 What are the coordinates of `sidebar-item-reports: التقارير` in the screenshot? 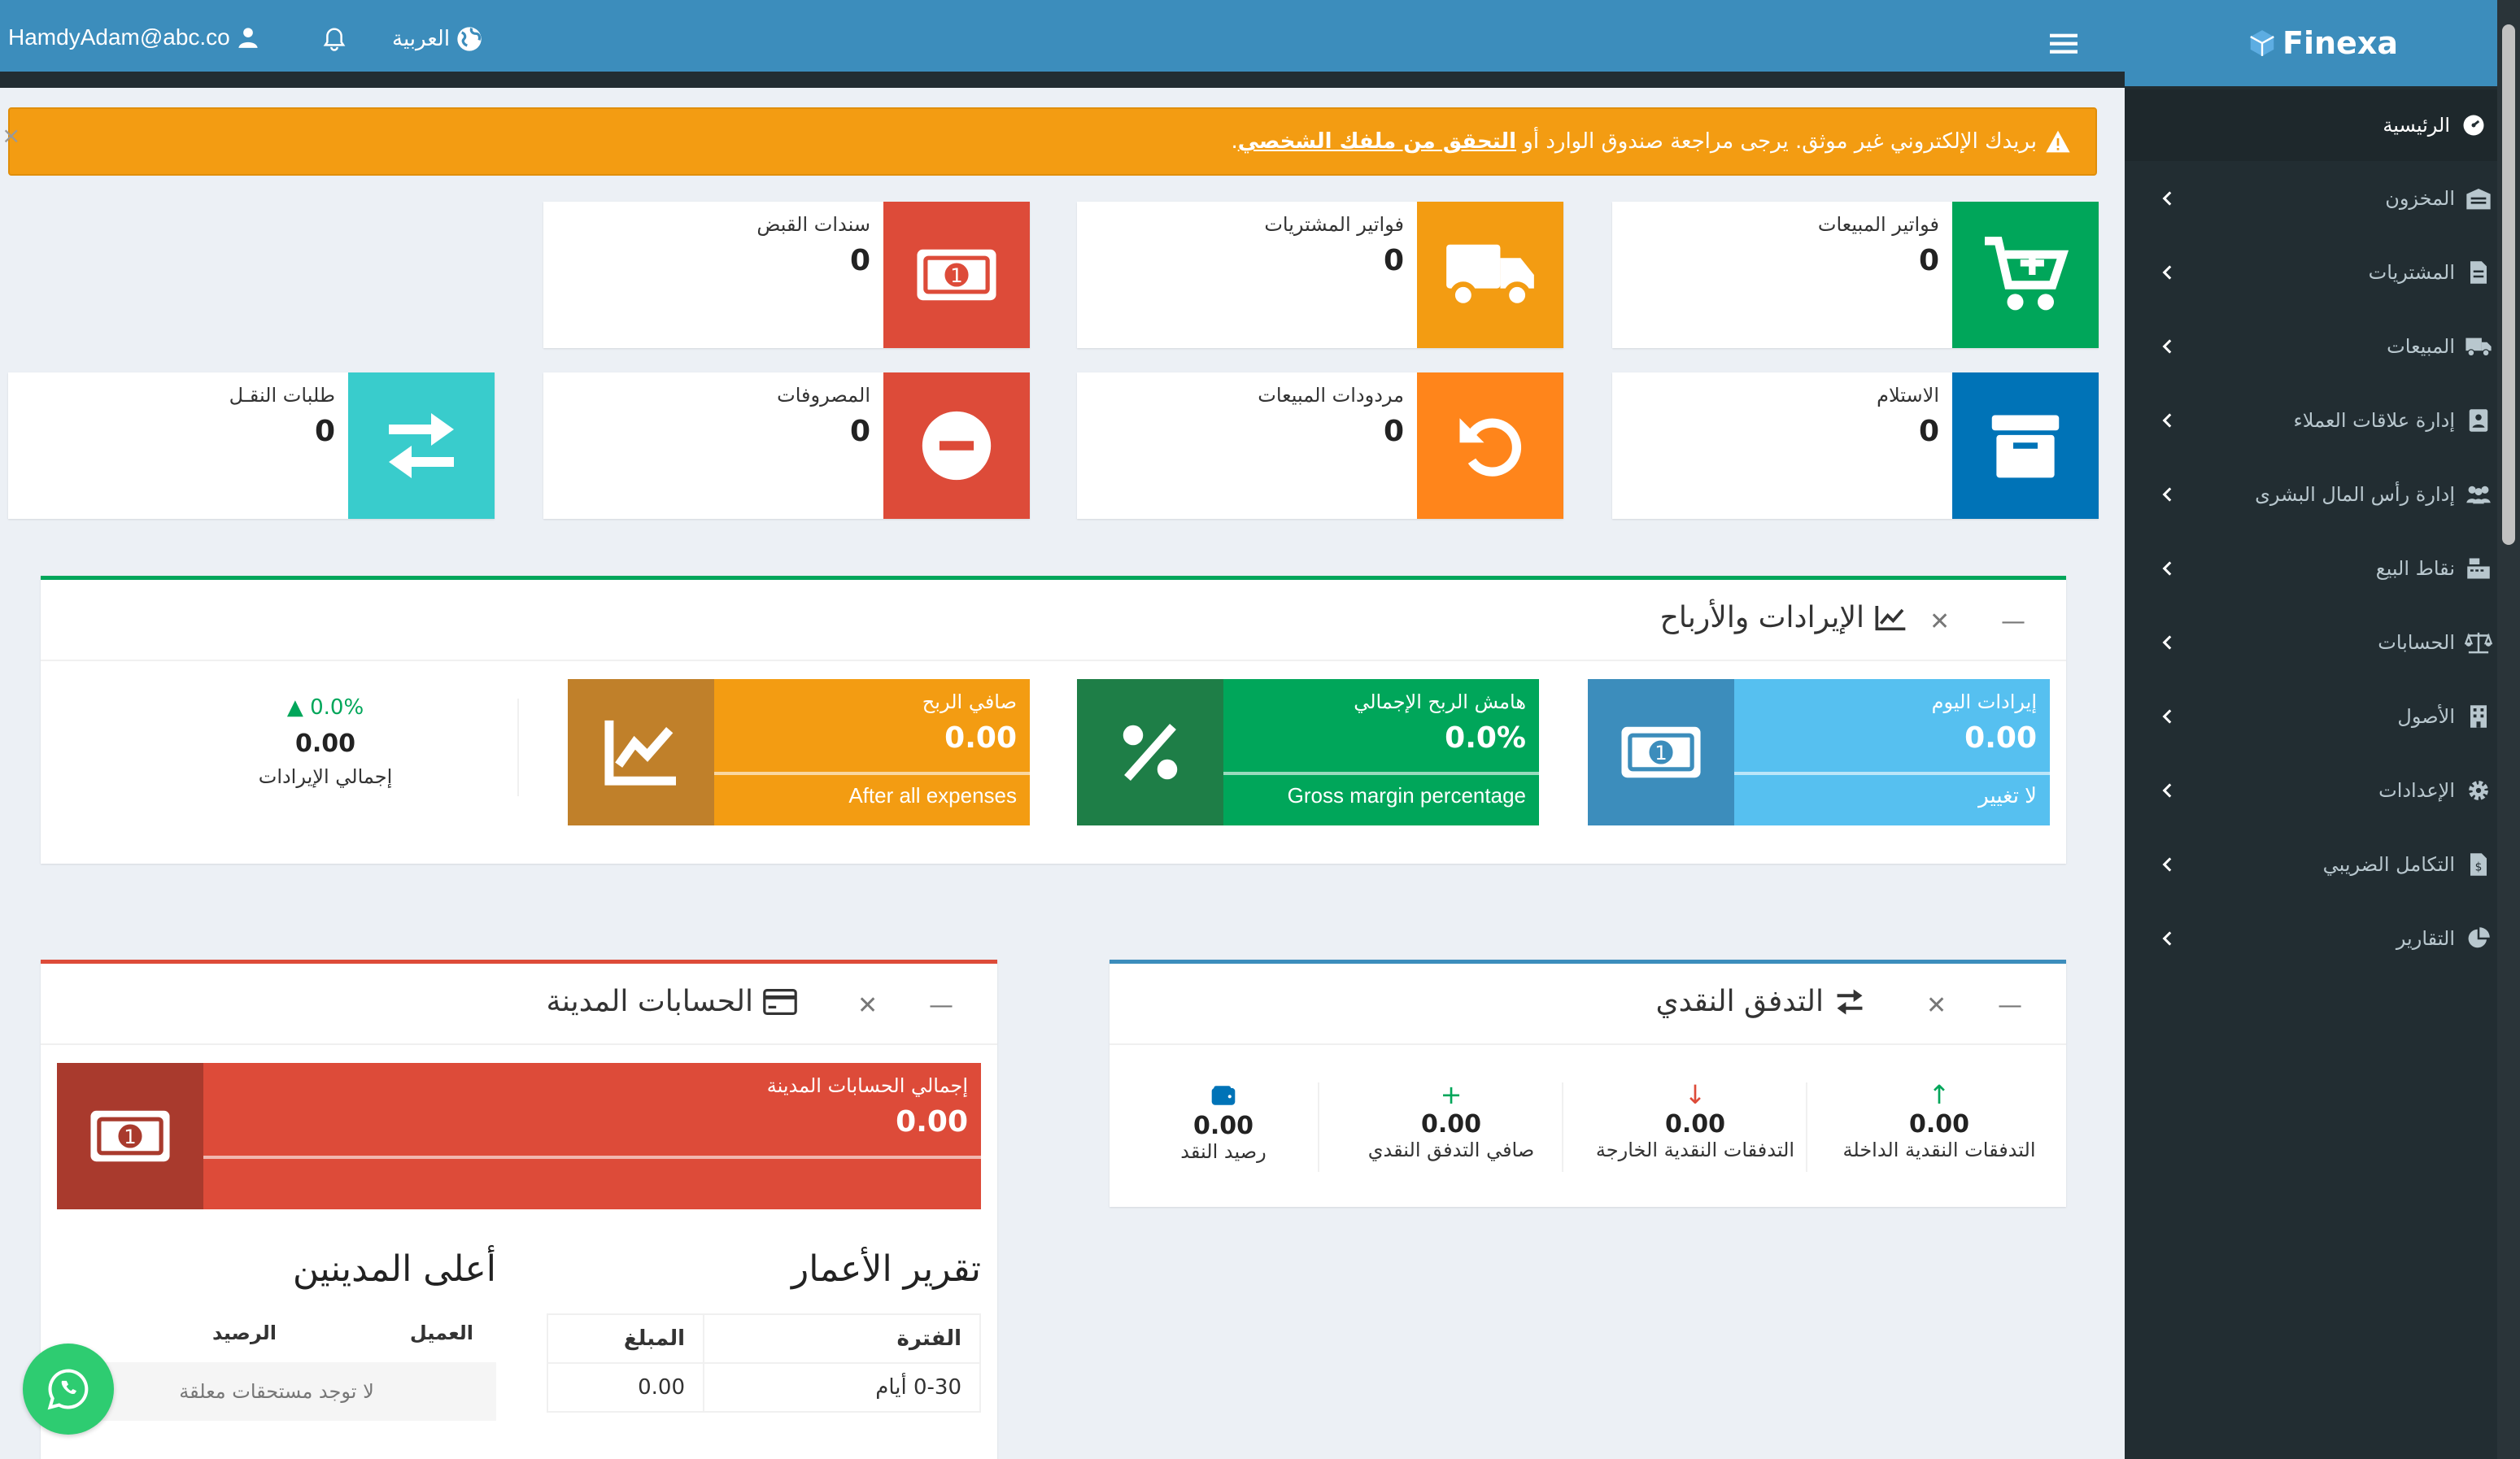 It's located at (2322, 938).